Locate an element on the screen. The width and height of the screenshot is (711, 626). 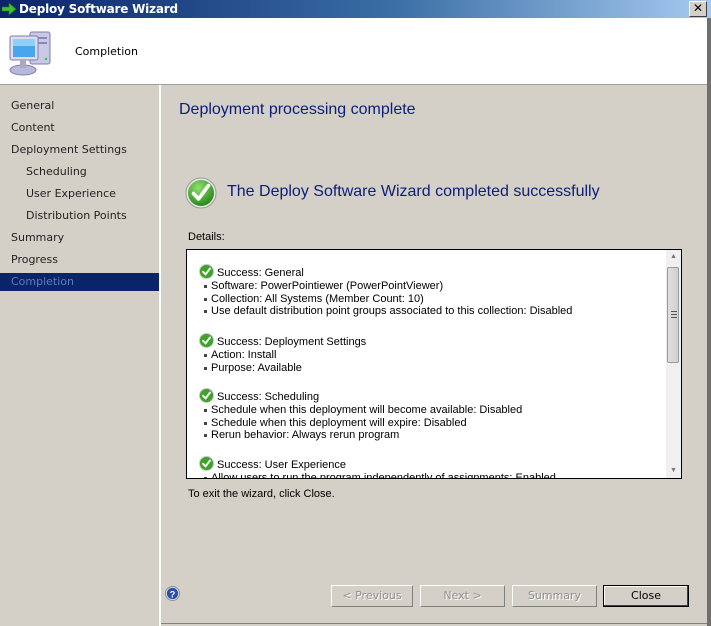
close-icon: ✕ is located at coordinates (698, 8).